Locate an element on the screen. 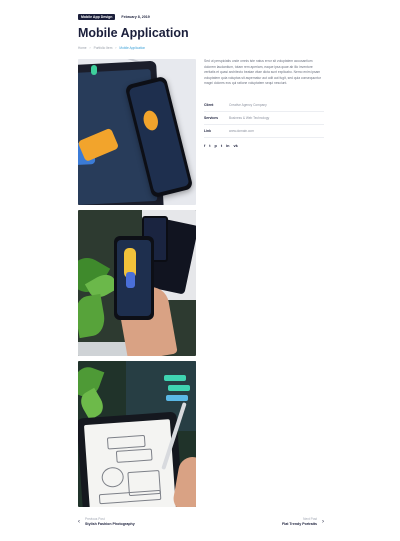 The width and height of the screenshot is (400, 541). post-date: February 8, 2019 is located at coordinates (135, 16).